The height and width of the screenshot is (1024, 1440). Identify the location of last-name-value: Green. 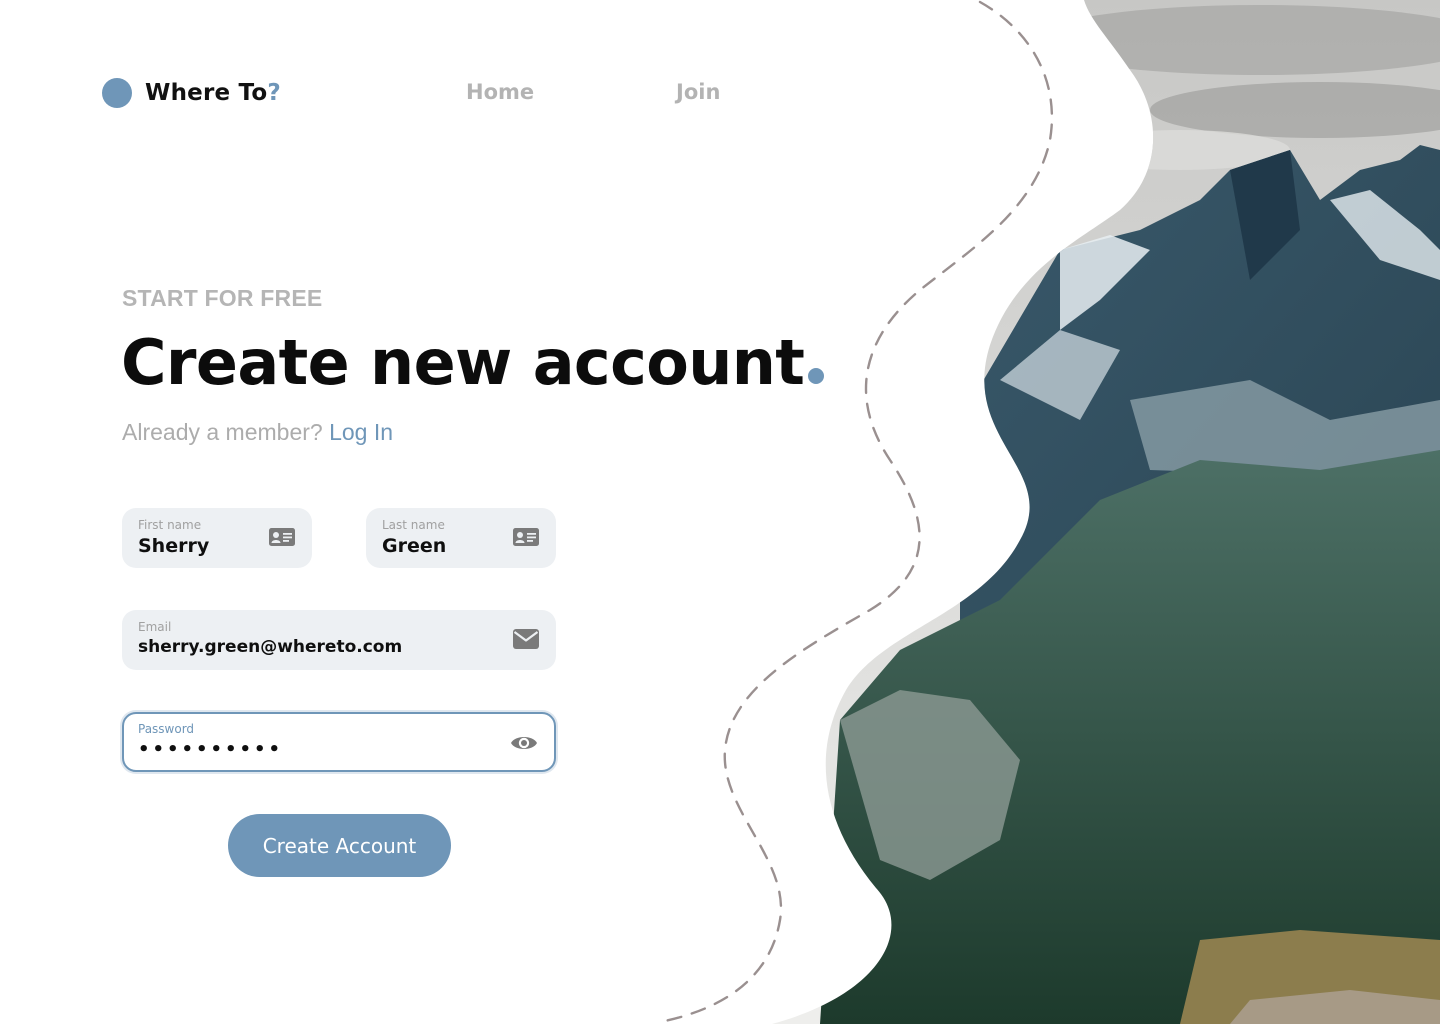
(414, 546).